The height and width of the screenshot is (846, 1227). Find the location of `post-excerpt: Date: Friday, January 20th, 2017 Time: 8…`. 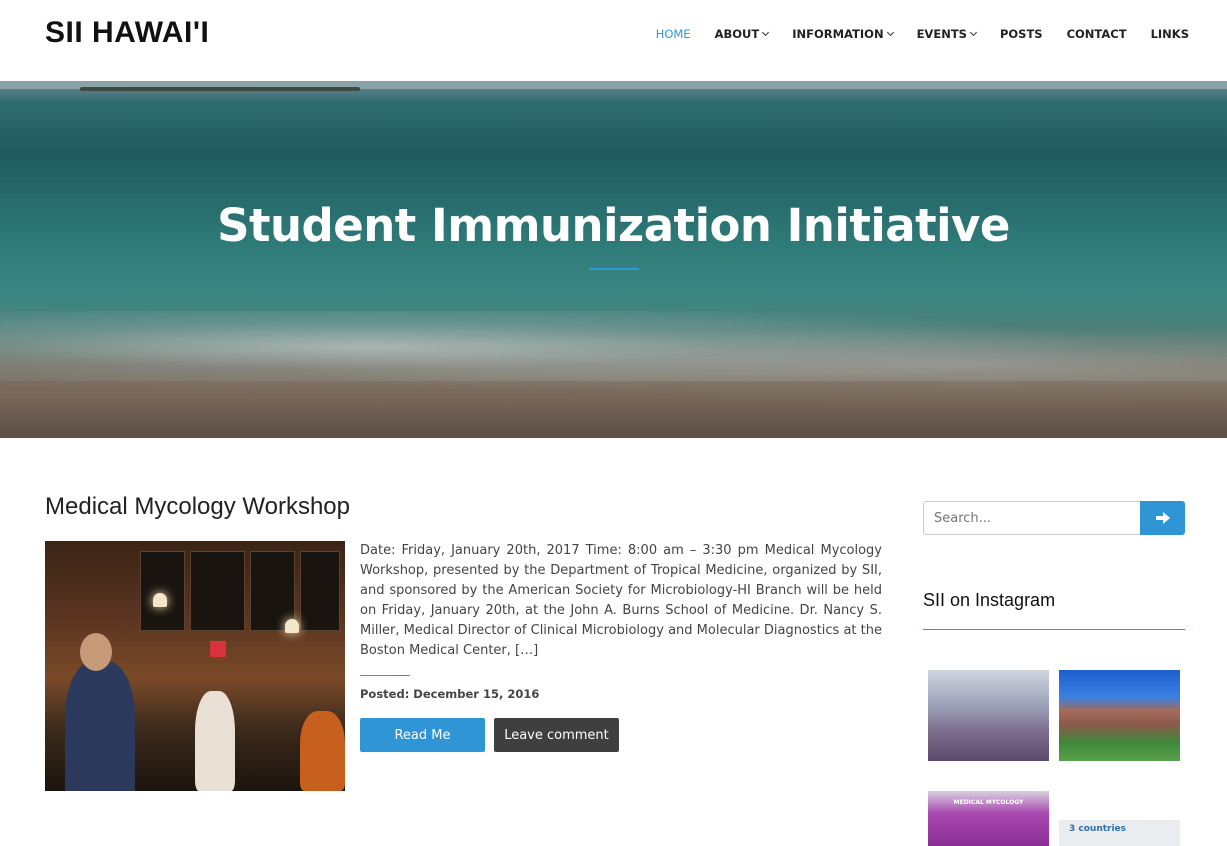

post-excerpt: Date: Friday, January 20th, 2017 Time: 8… is located at coordinates (621, 600).